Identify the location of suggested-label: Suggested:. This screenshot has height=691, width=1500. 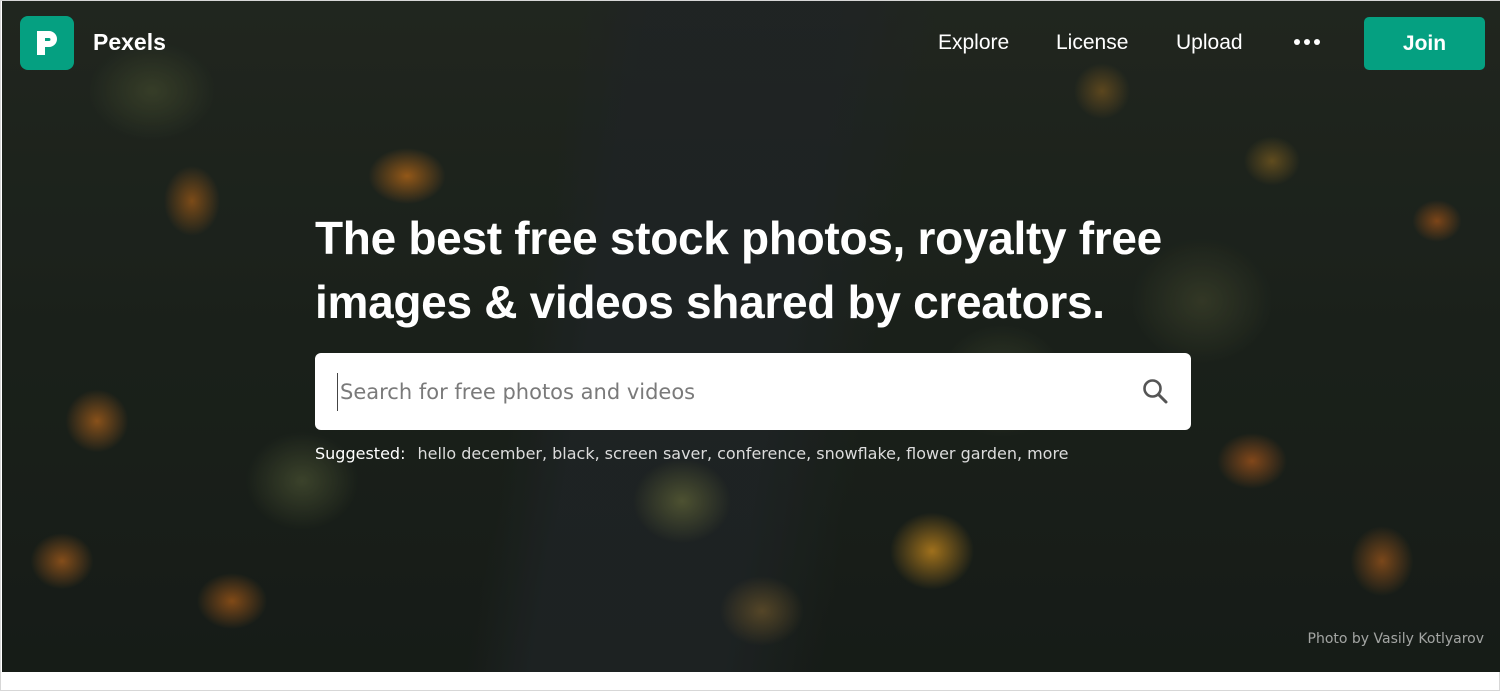
(360, 453).